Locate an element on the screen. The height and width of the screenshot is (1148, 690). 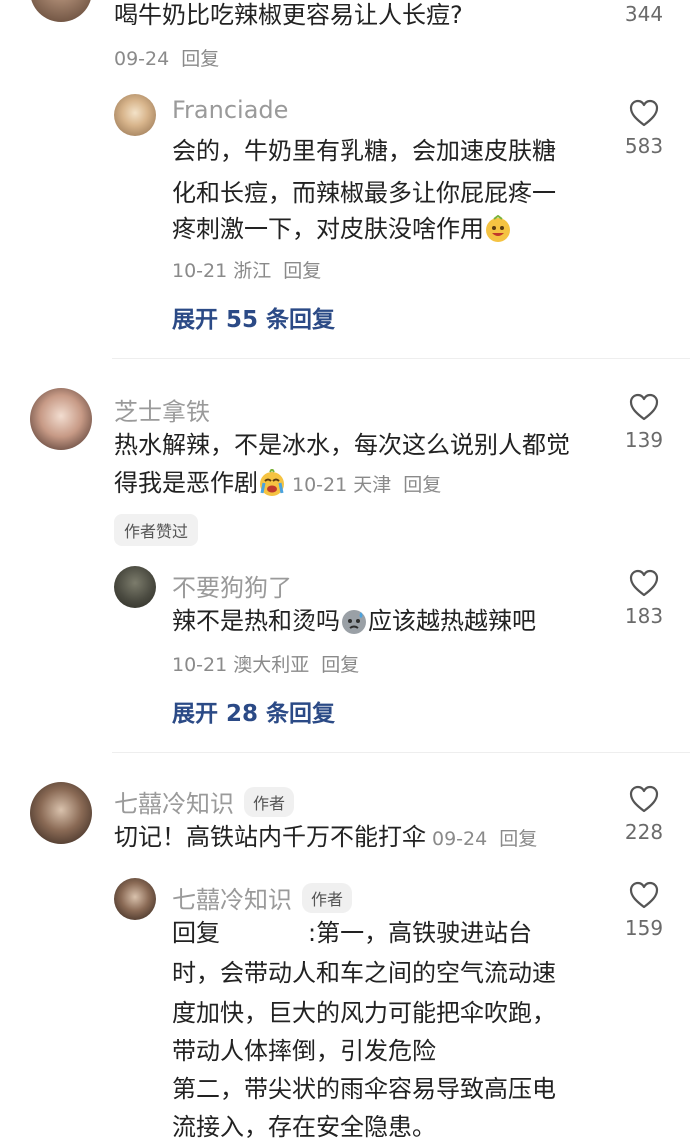
reply-text-line: 回复 :第一，高铁驶进站台 is located at coordinates (352, 933).